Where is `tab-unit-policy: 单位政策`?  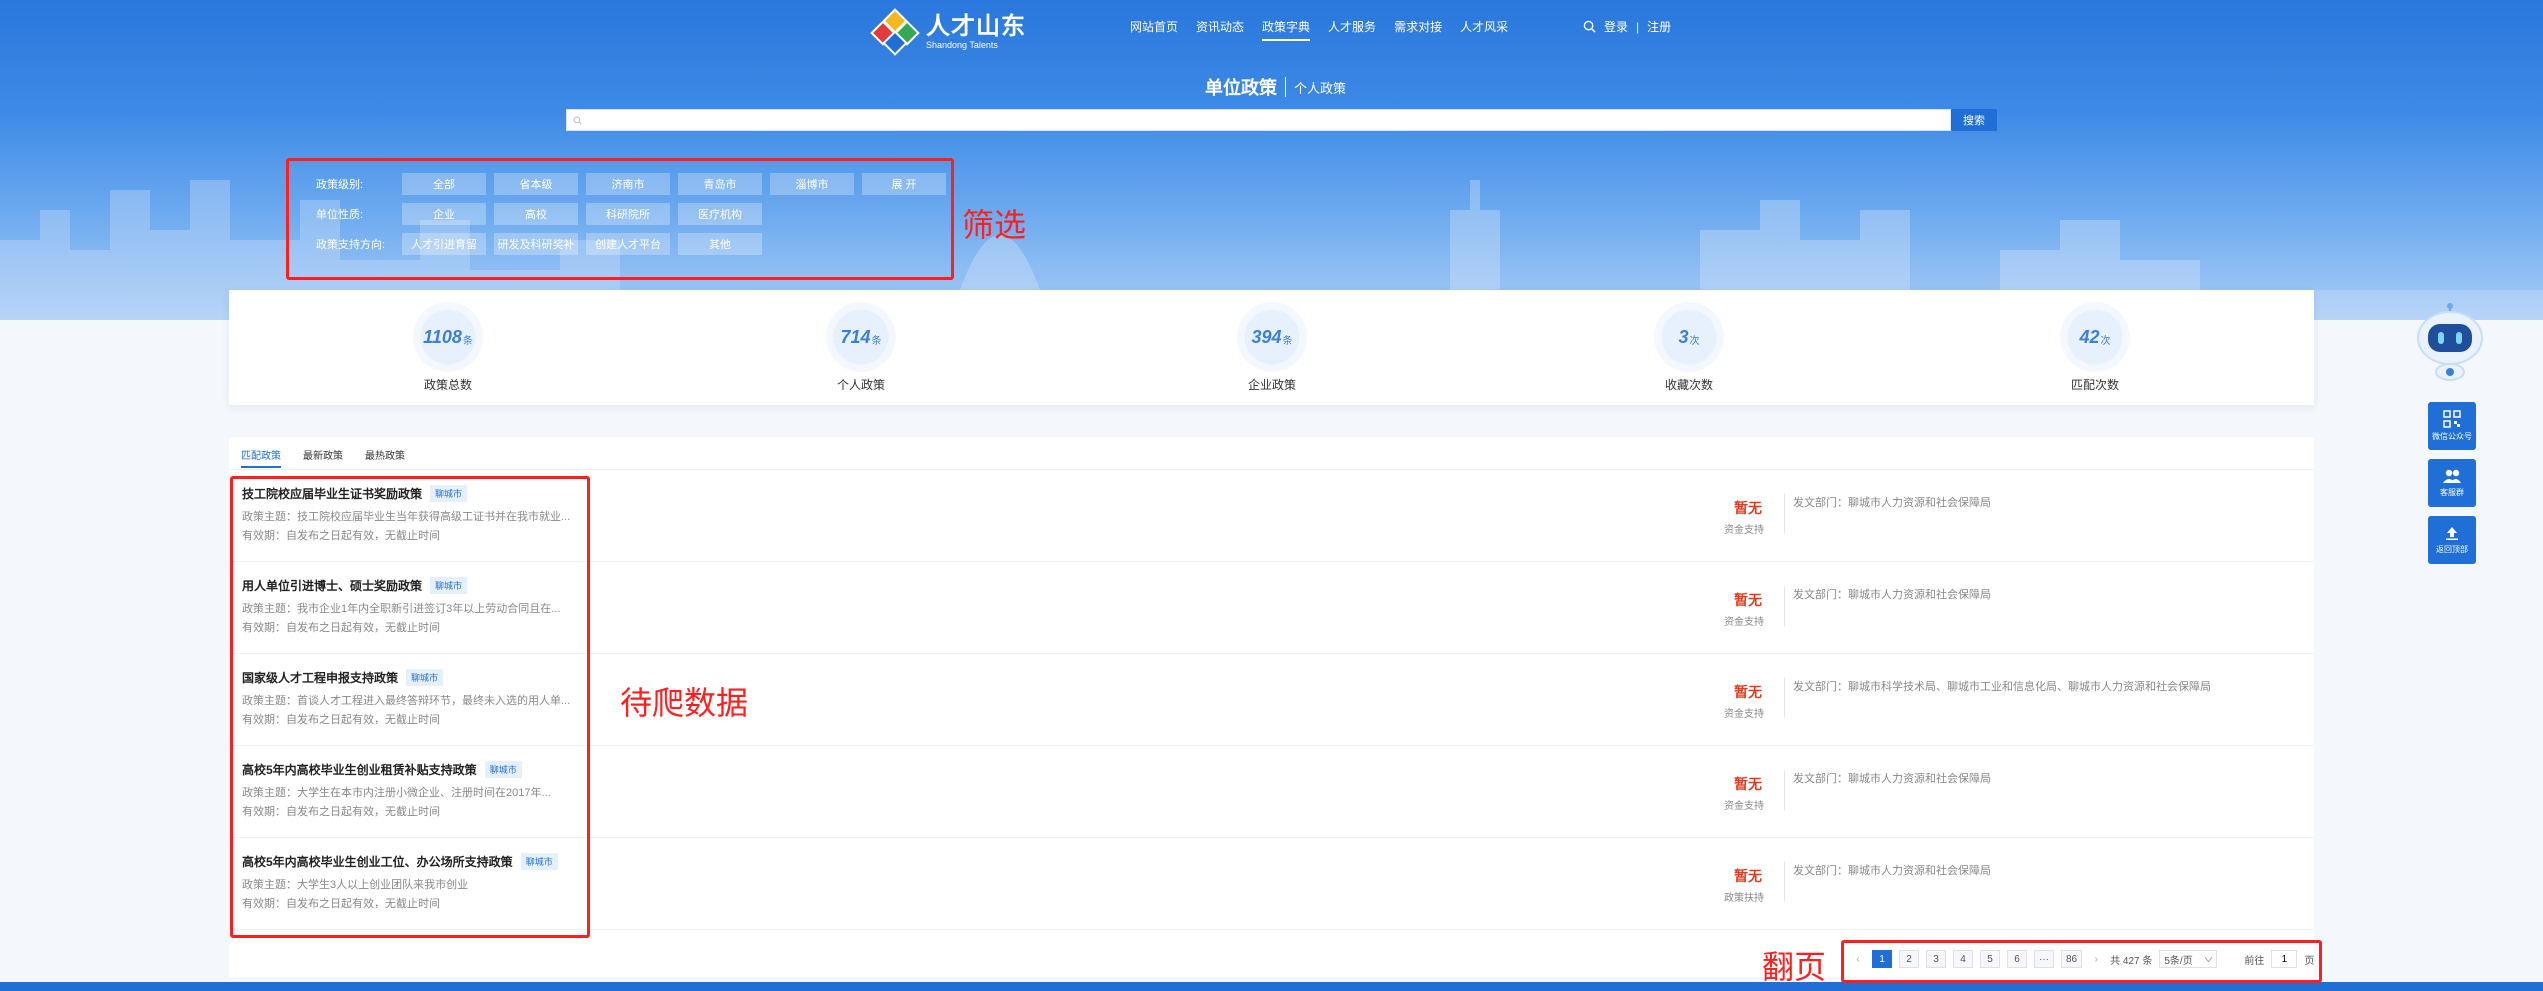 tab-unit-policy: 单位政策 is located at coordinates (1241, 87).